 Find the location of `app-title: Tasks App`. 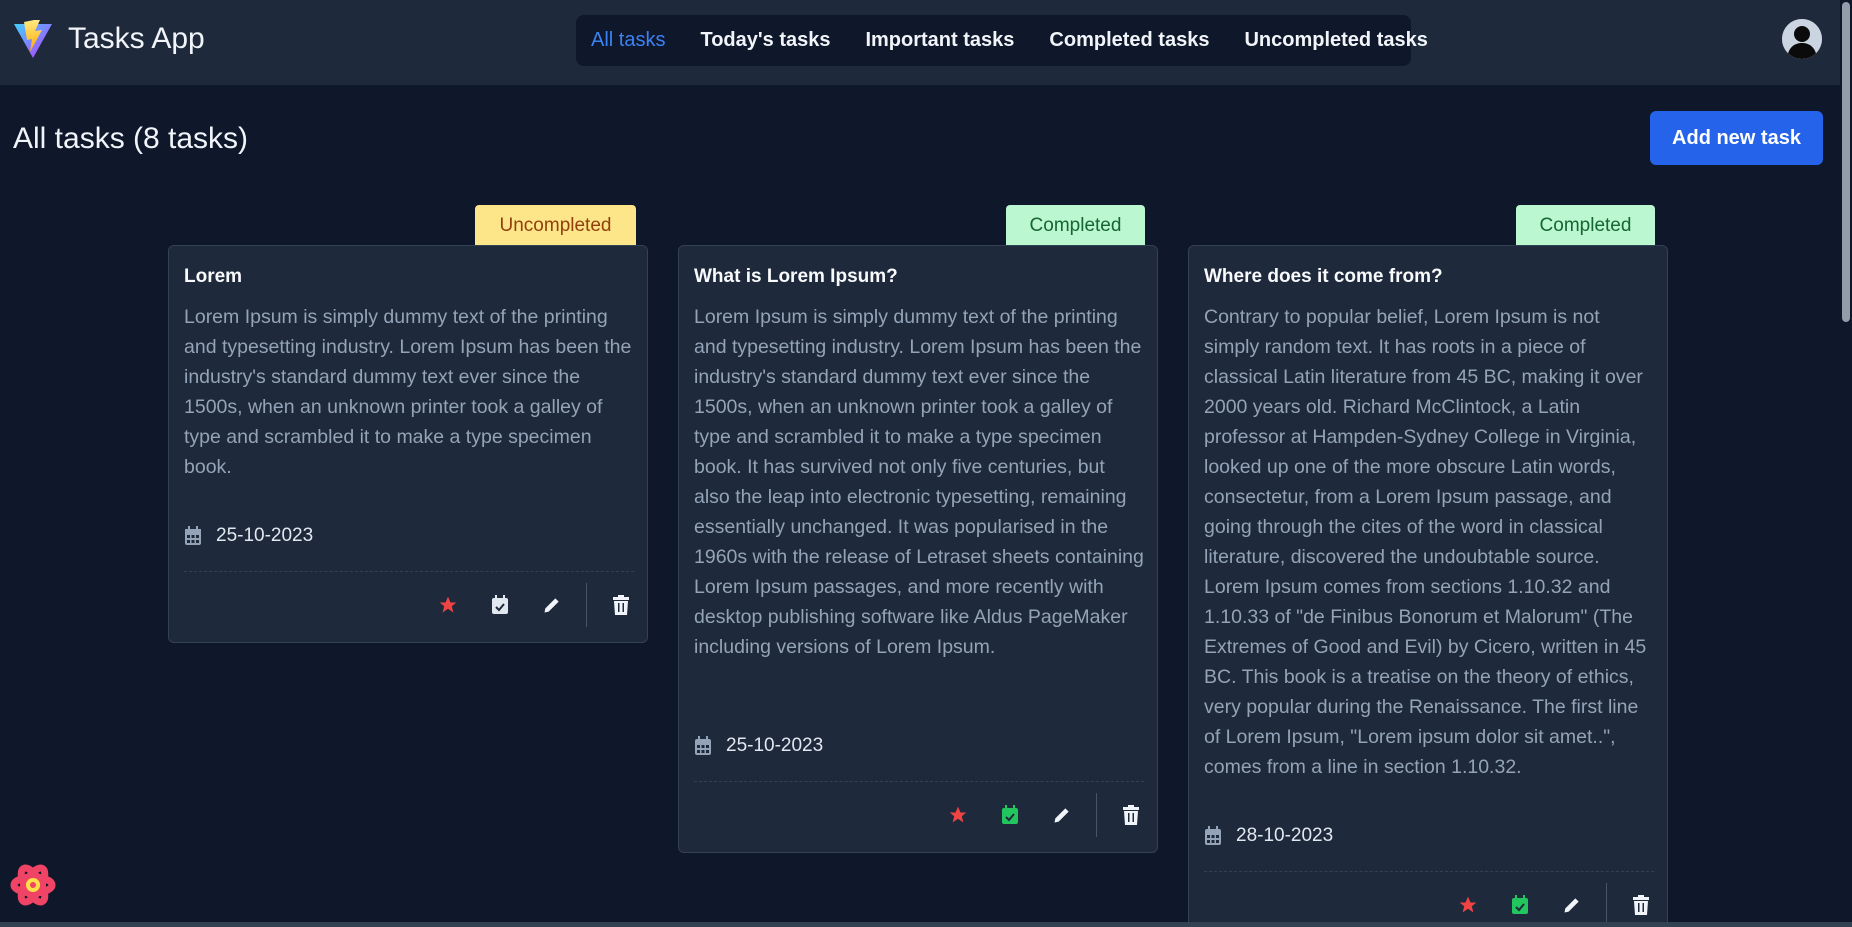

app-title: Tasks App is located at coordinates (136, 39).